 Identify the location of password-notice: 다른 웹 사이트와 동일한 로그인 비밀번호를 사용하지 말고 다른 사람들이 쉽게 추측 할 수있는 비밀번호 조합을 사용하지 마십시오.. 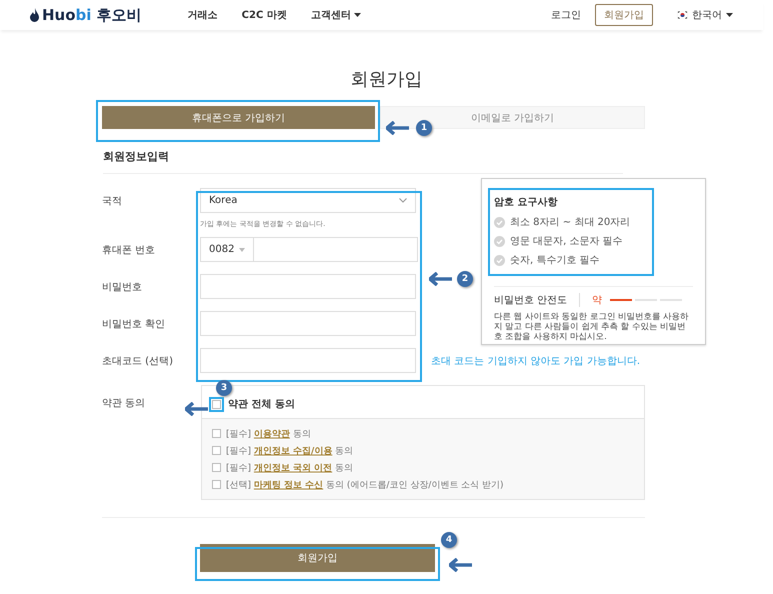
(592, 327).